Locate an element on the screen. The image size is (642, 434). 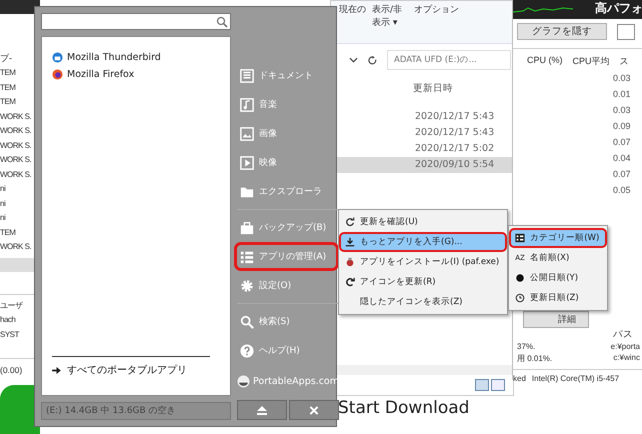
app-item: Mozilla Firefox is located at coordinates (136, 74).